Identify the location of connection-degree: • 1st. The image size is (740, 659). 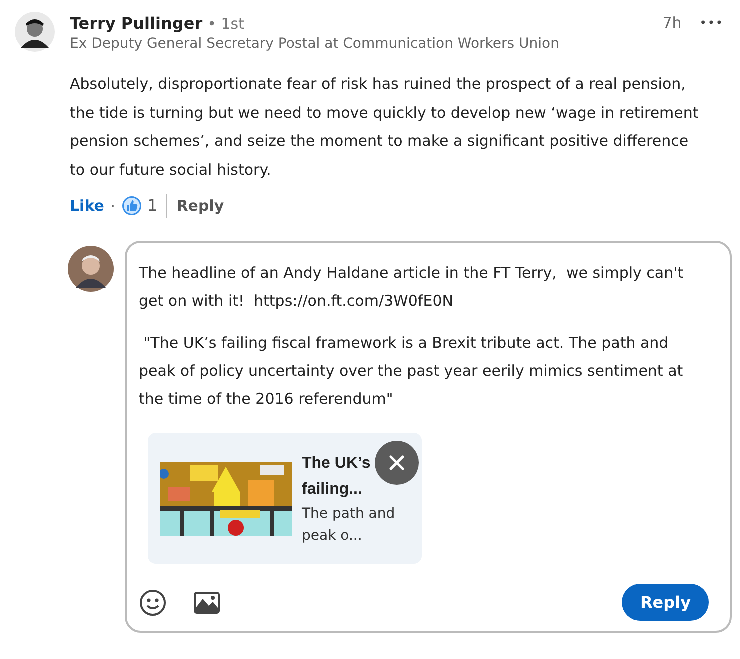
(226, 24).